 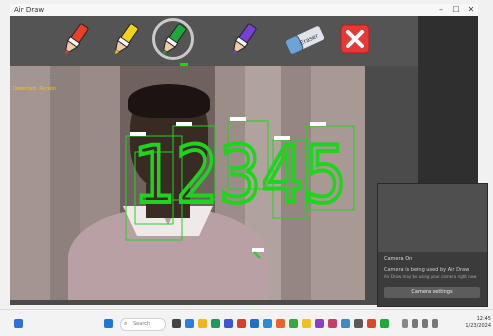 What do you see at coordinates (471, 10) in the screenshot?
I see `window-close-button: ✕` at bounding box center [471, 10].